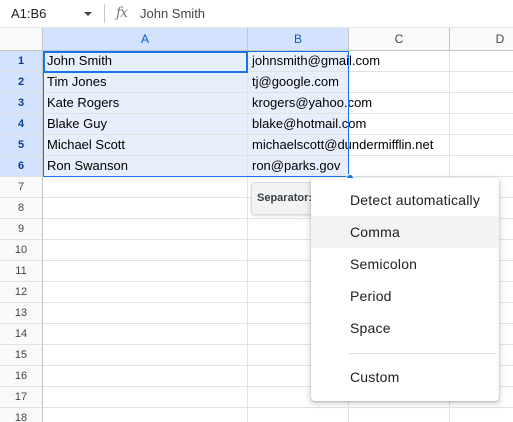 This screenshot has width=513, height=422. Describe the element at coordinates (145, 103) in the screenshot. I see `cell-a3: Kate Rogers` at that location.